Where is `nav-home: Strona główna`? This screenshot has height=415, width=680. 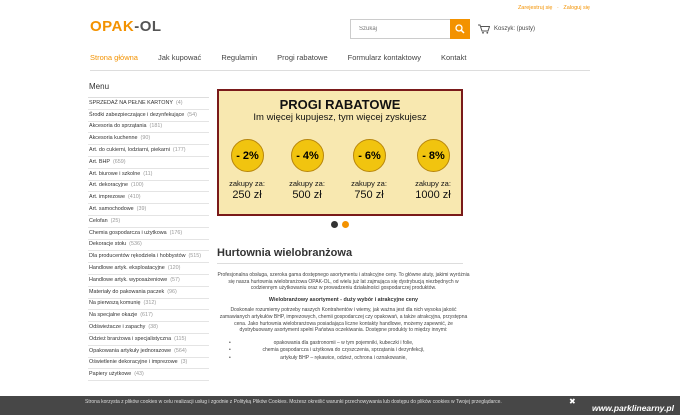
nav-home: Strona główna is located at coordinates (114, 60).